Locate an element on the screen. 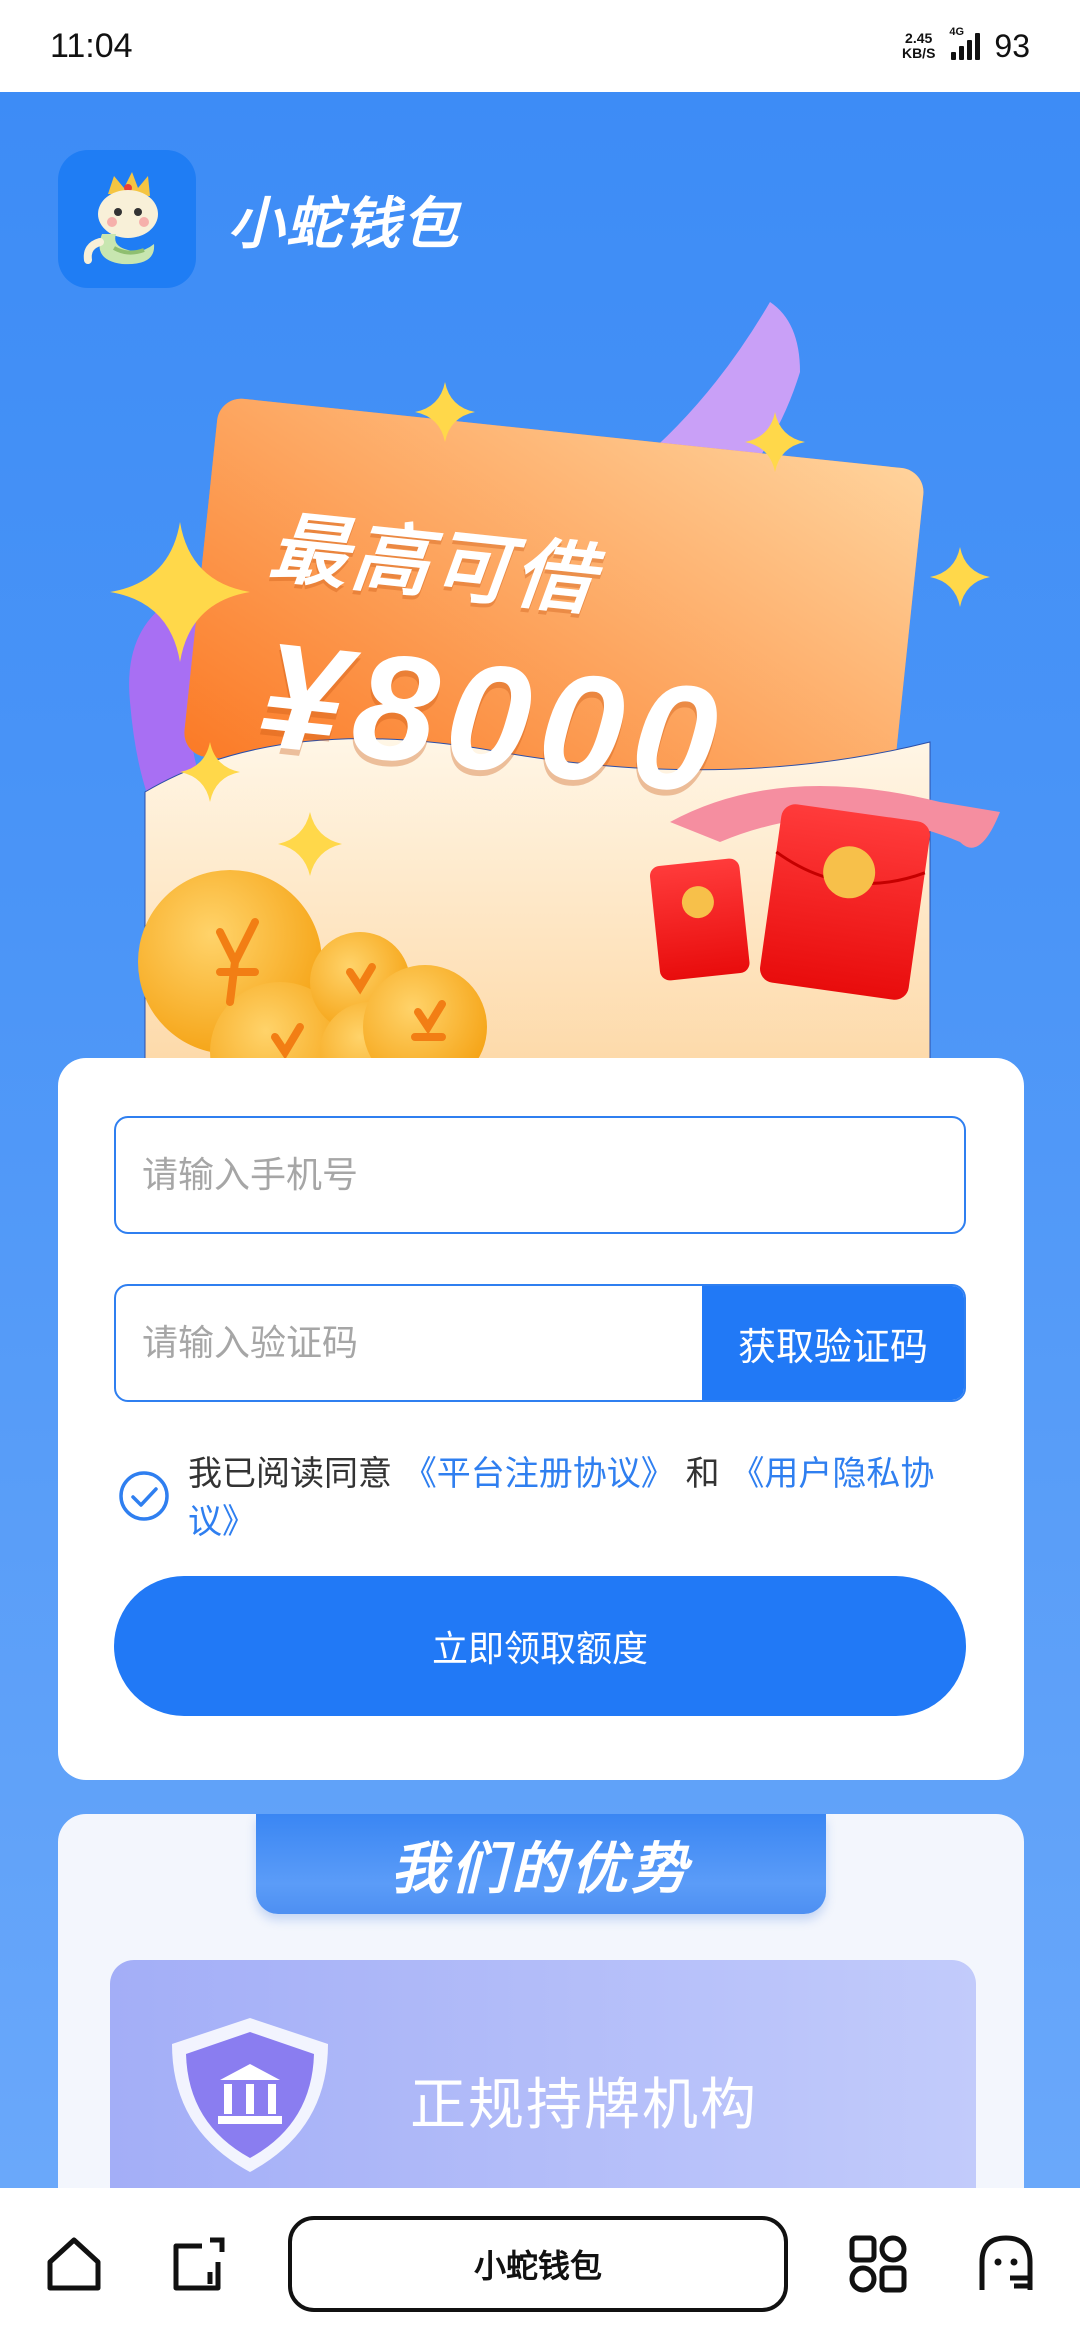 The image size is (1080, 2340). network-speed: 2.45 KB/S is located at coordinates (918, 45).